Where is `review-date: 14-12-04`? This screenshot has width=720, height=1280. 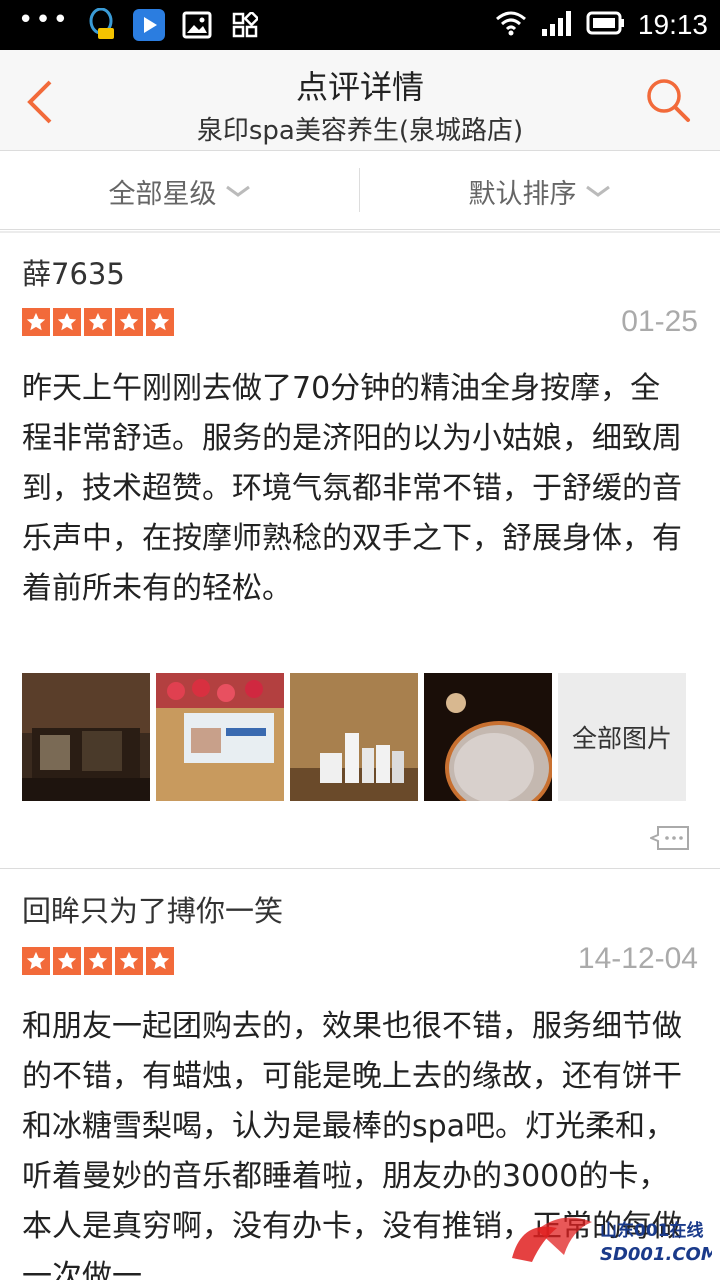 review-date: 14-12-04 is located at coordinates (637, 958).